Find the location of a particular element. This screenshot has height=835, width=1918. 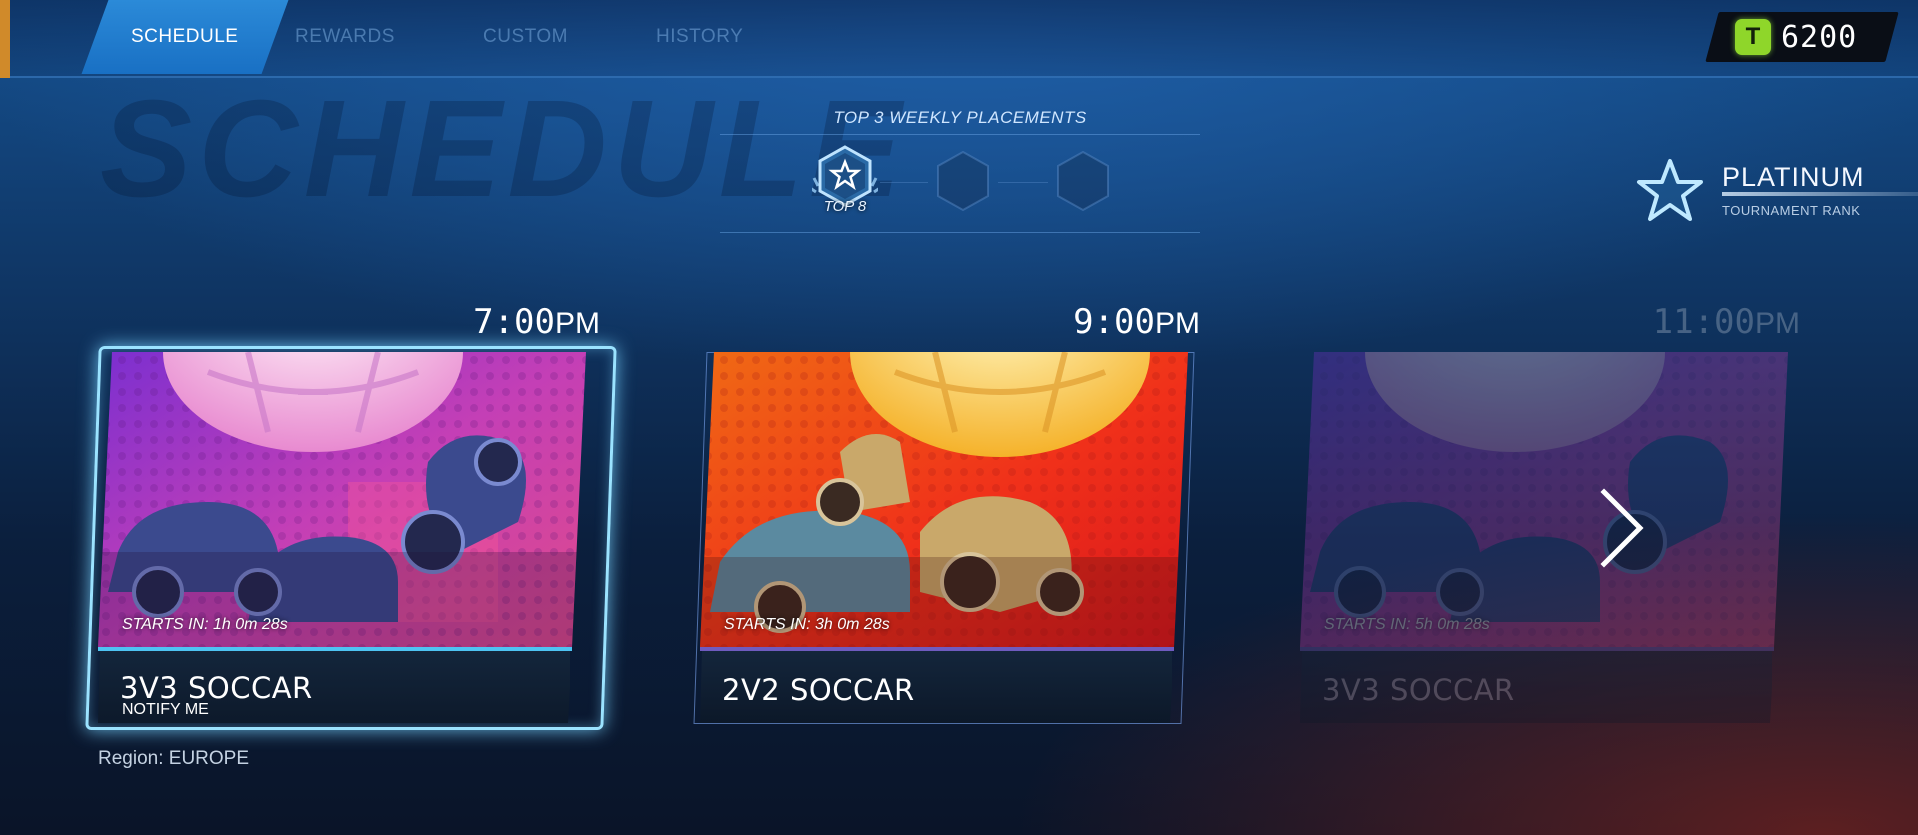

card-time: 9:00PM is located at coordinates (1100, 322).